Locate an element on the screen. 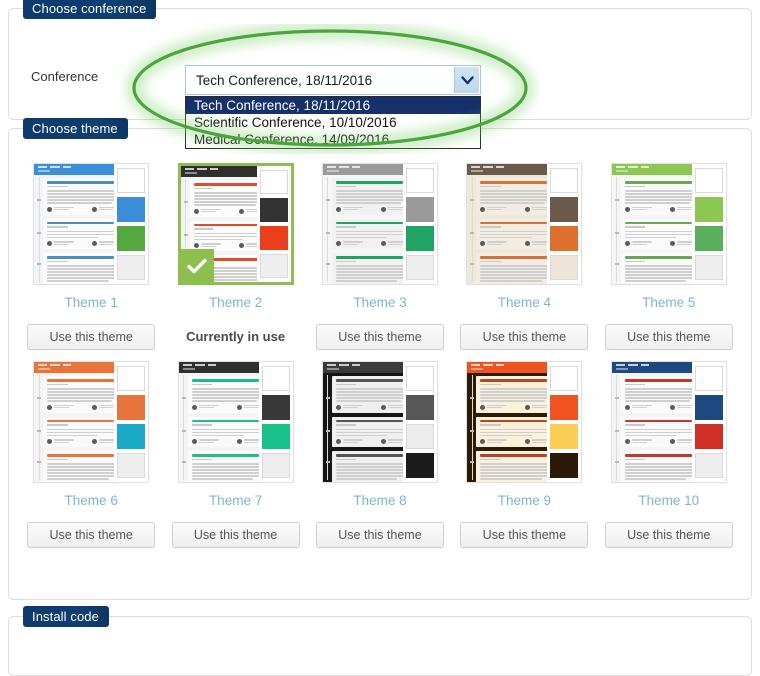 The height and width of the screenshot is (676, 760). choose-theme-header: Choose theme is located at coordinates (75, 128).